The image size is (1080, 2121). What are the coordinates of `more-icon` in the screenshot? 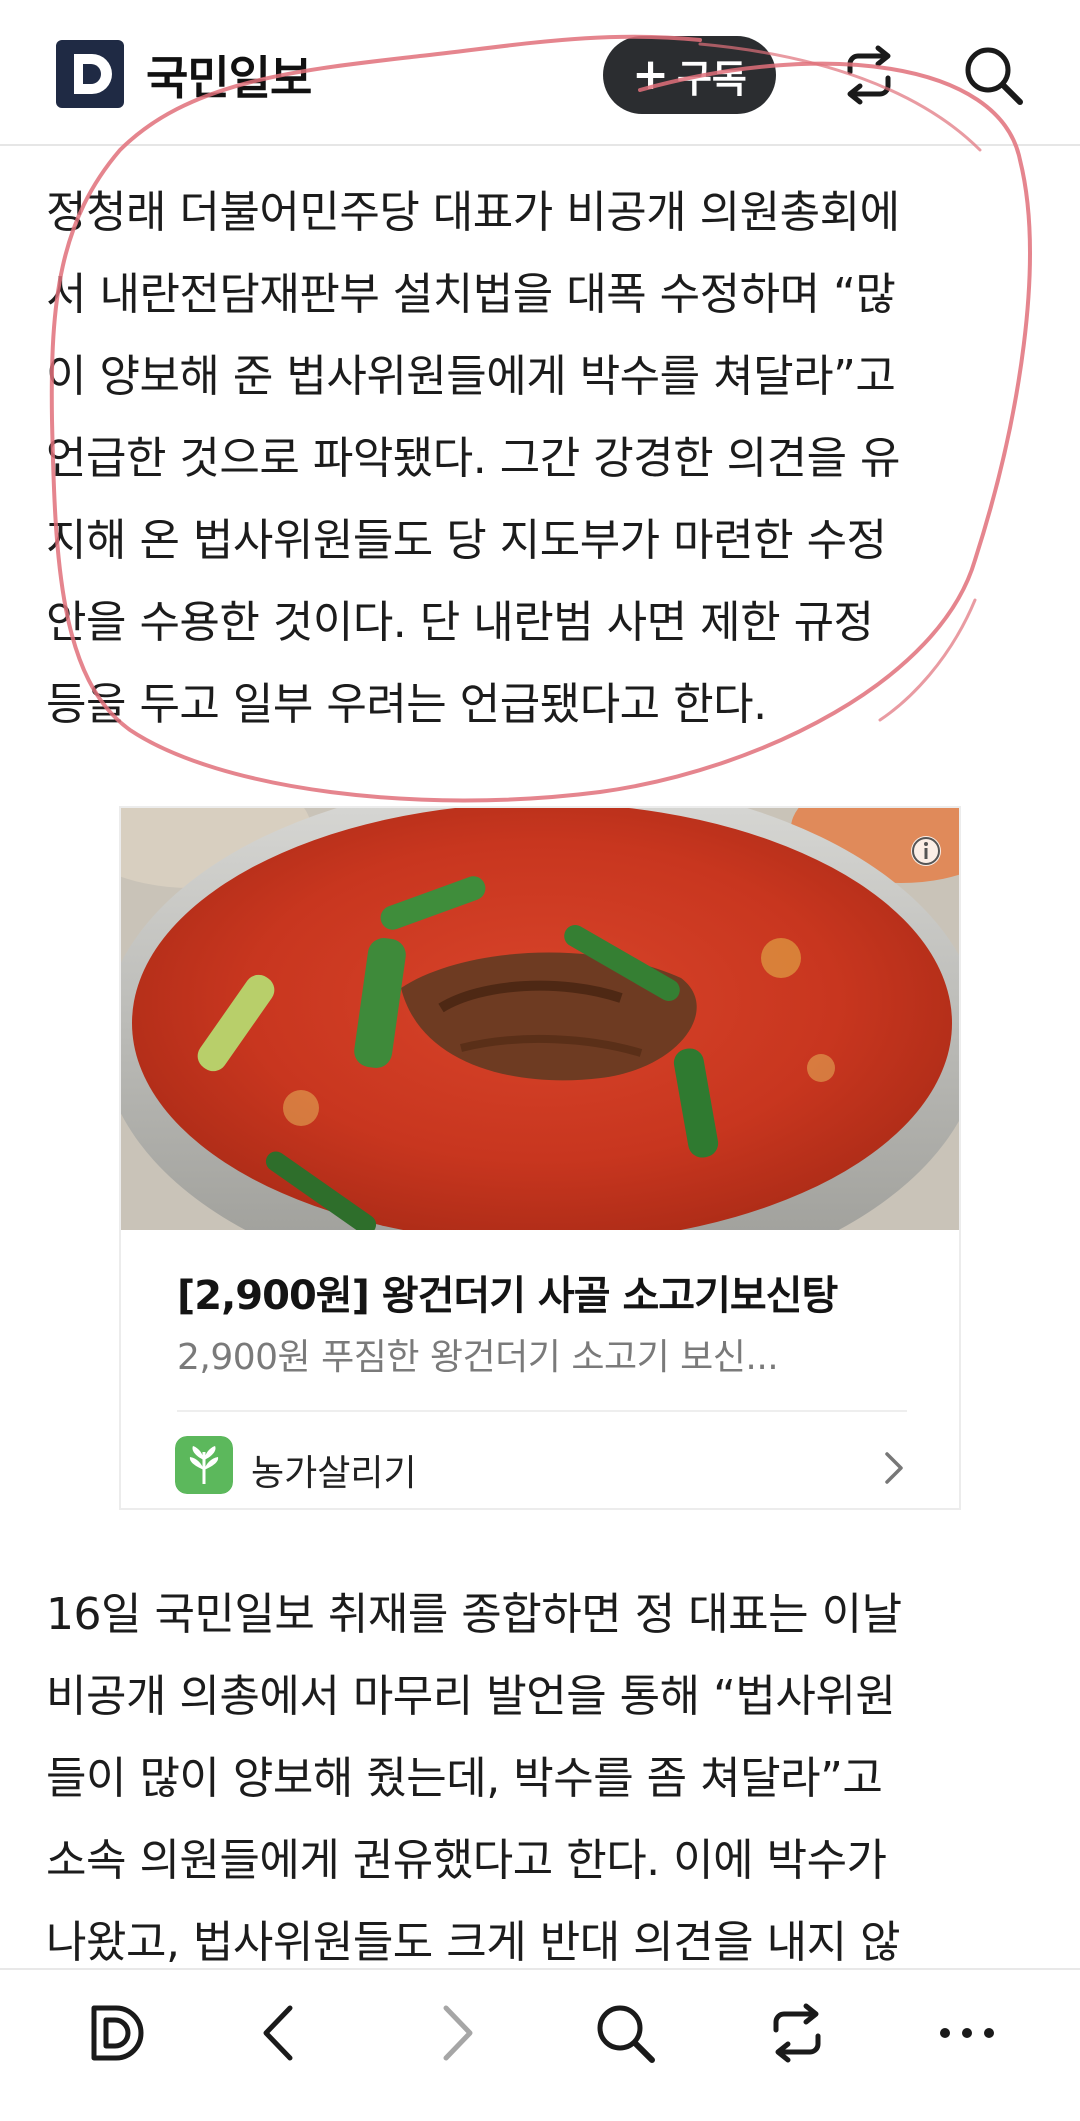 It's located at (967, 2033).